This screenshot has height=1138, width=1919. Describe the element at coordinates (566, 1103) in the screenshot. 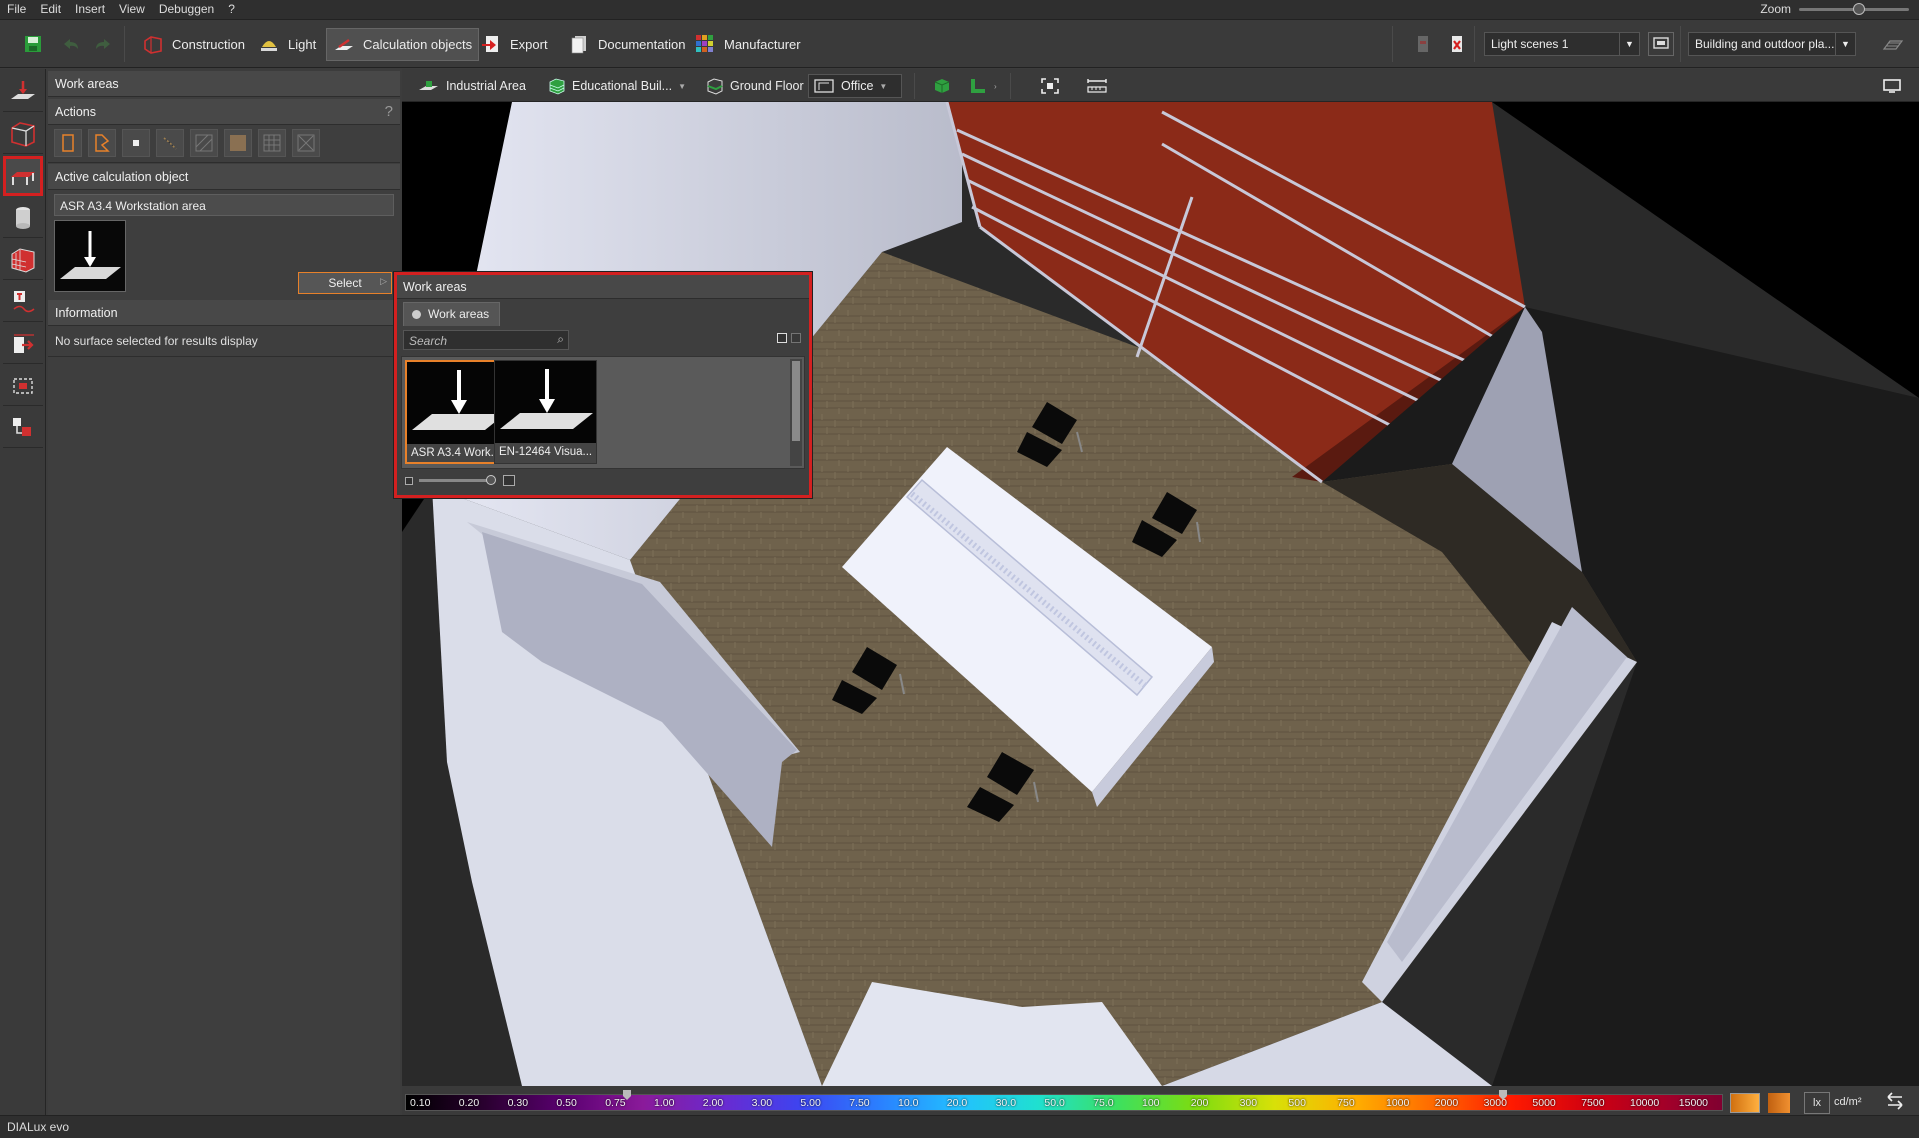

I see `scale-tick-label: 0.50` at that location.